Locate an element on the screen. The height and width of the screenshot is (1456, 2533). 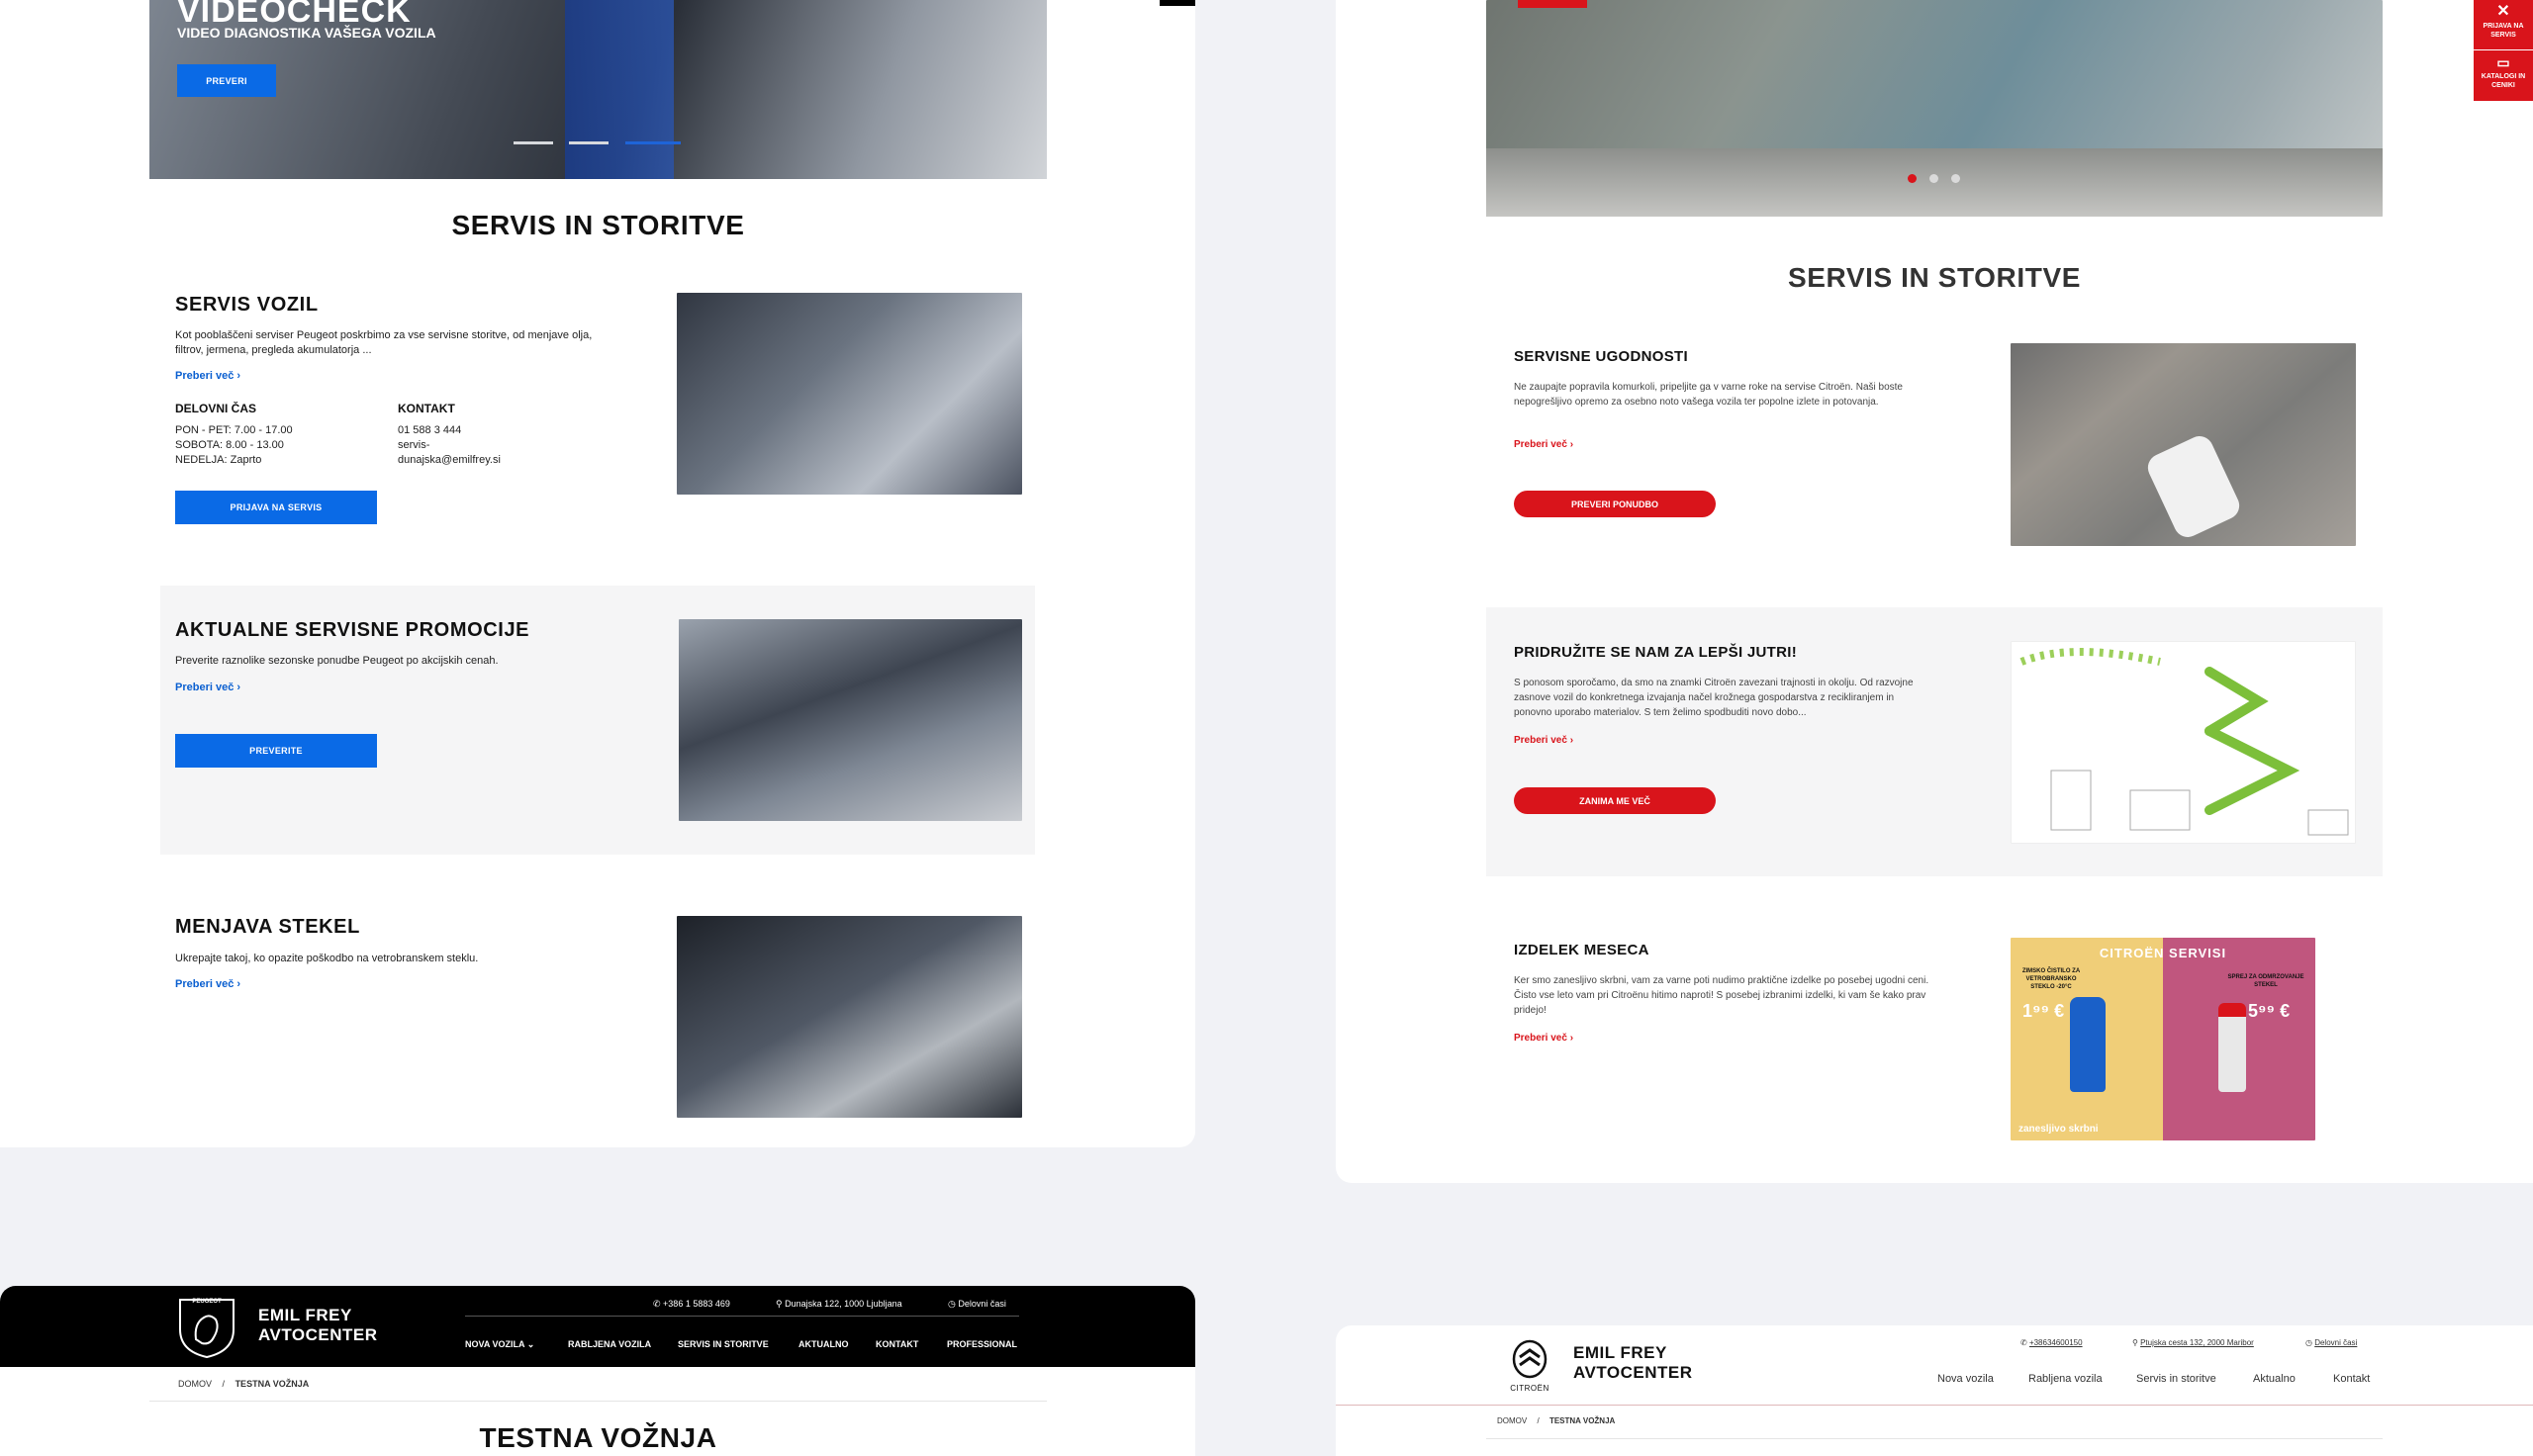
hero-check-button: PREVERI is located at coordinates (227, 80).